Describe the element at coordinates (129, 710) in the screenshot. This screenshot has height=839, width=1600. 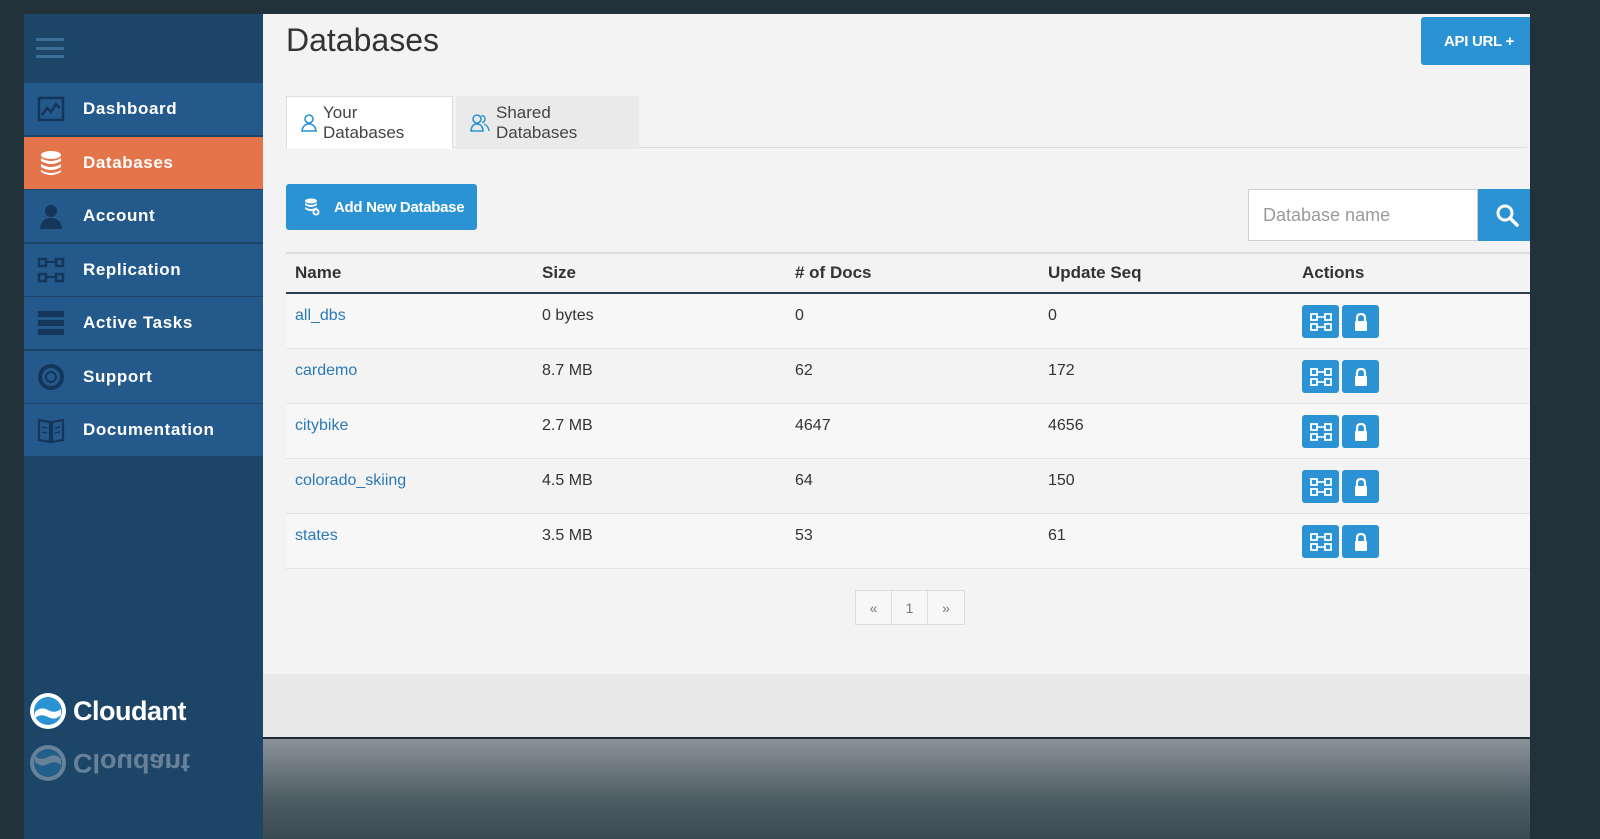
I see `brand-name: Cloudant` at that location.